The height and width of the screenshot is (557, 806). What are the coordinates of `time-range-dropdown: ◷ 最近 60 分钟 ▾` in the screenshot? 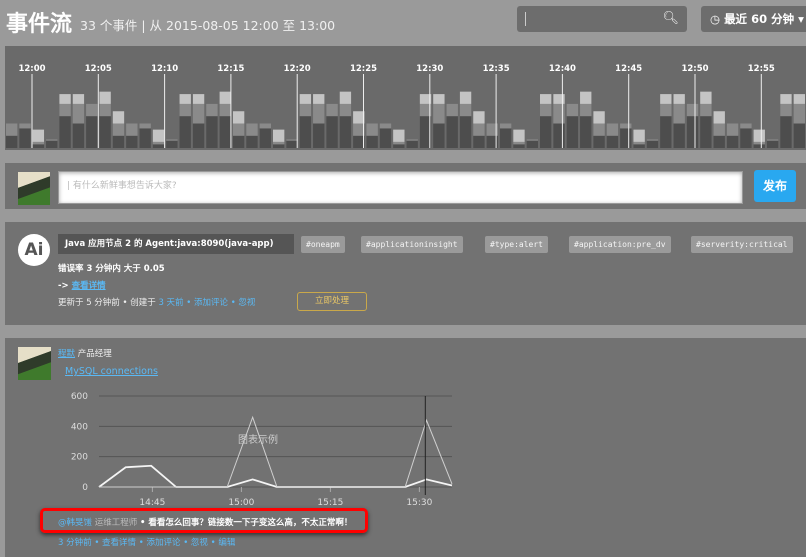 It's located at (753, 19).